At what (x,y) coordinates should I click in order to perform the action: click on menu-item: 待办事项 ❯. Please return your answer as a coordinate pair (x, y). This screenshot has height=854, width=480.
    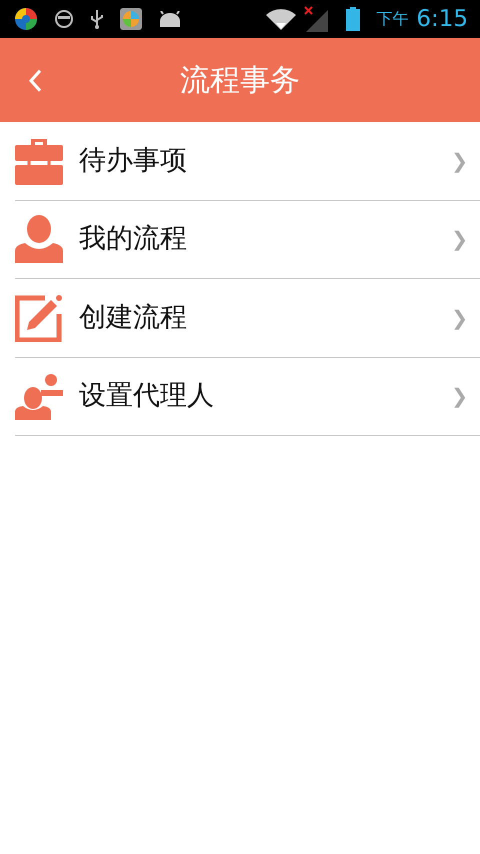
    Looking at the image, I should click on (247, 161).